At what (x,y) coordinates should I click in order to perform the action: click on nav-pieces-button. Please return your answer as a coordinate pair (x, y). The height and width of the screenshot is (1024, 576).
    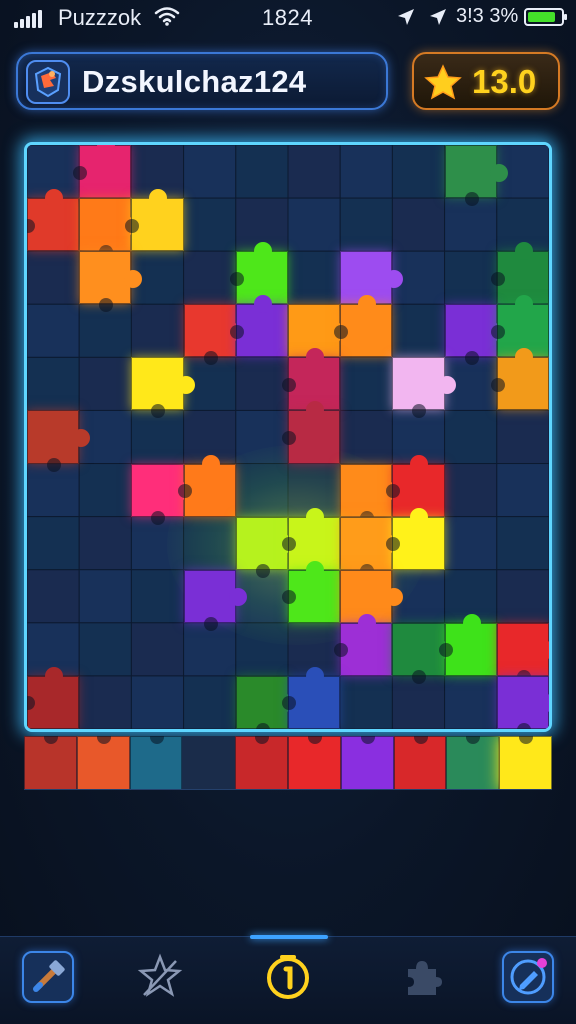
    Looking at the image, I should click on (422, 977).